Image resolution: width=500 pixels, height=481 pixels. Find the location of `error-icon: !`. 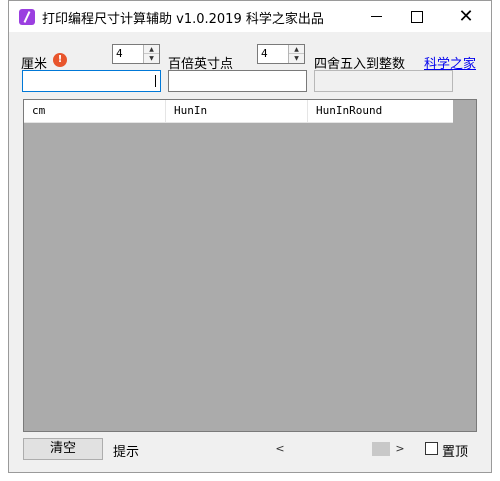

error-icon: ! is located at coordinates (60, 60).